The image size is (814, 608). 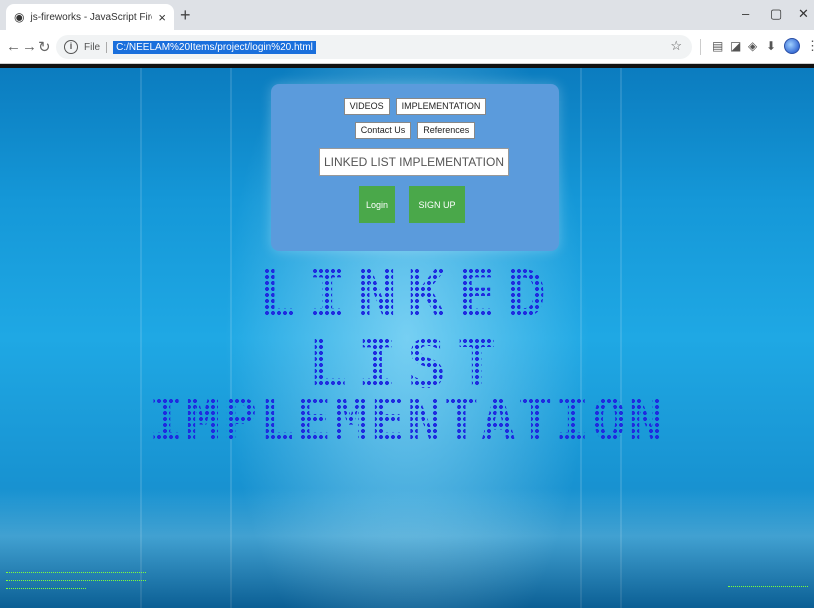 I want to click on browser-tab: ◉ js-fireworks - JavaScript Firework ×, so click(x=90, y=17).